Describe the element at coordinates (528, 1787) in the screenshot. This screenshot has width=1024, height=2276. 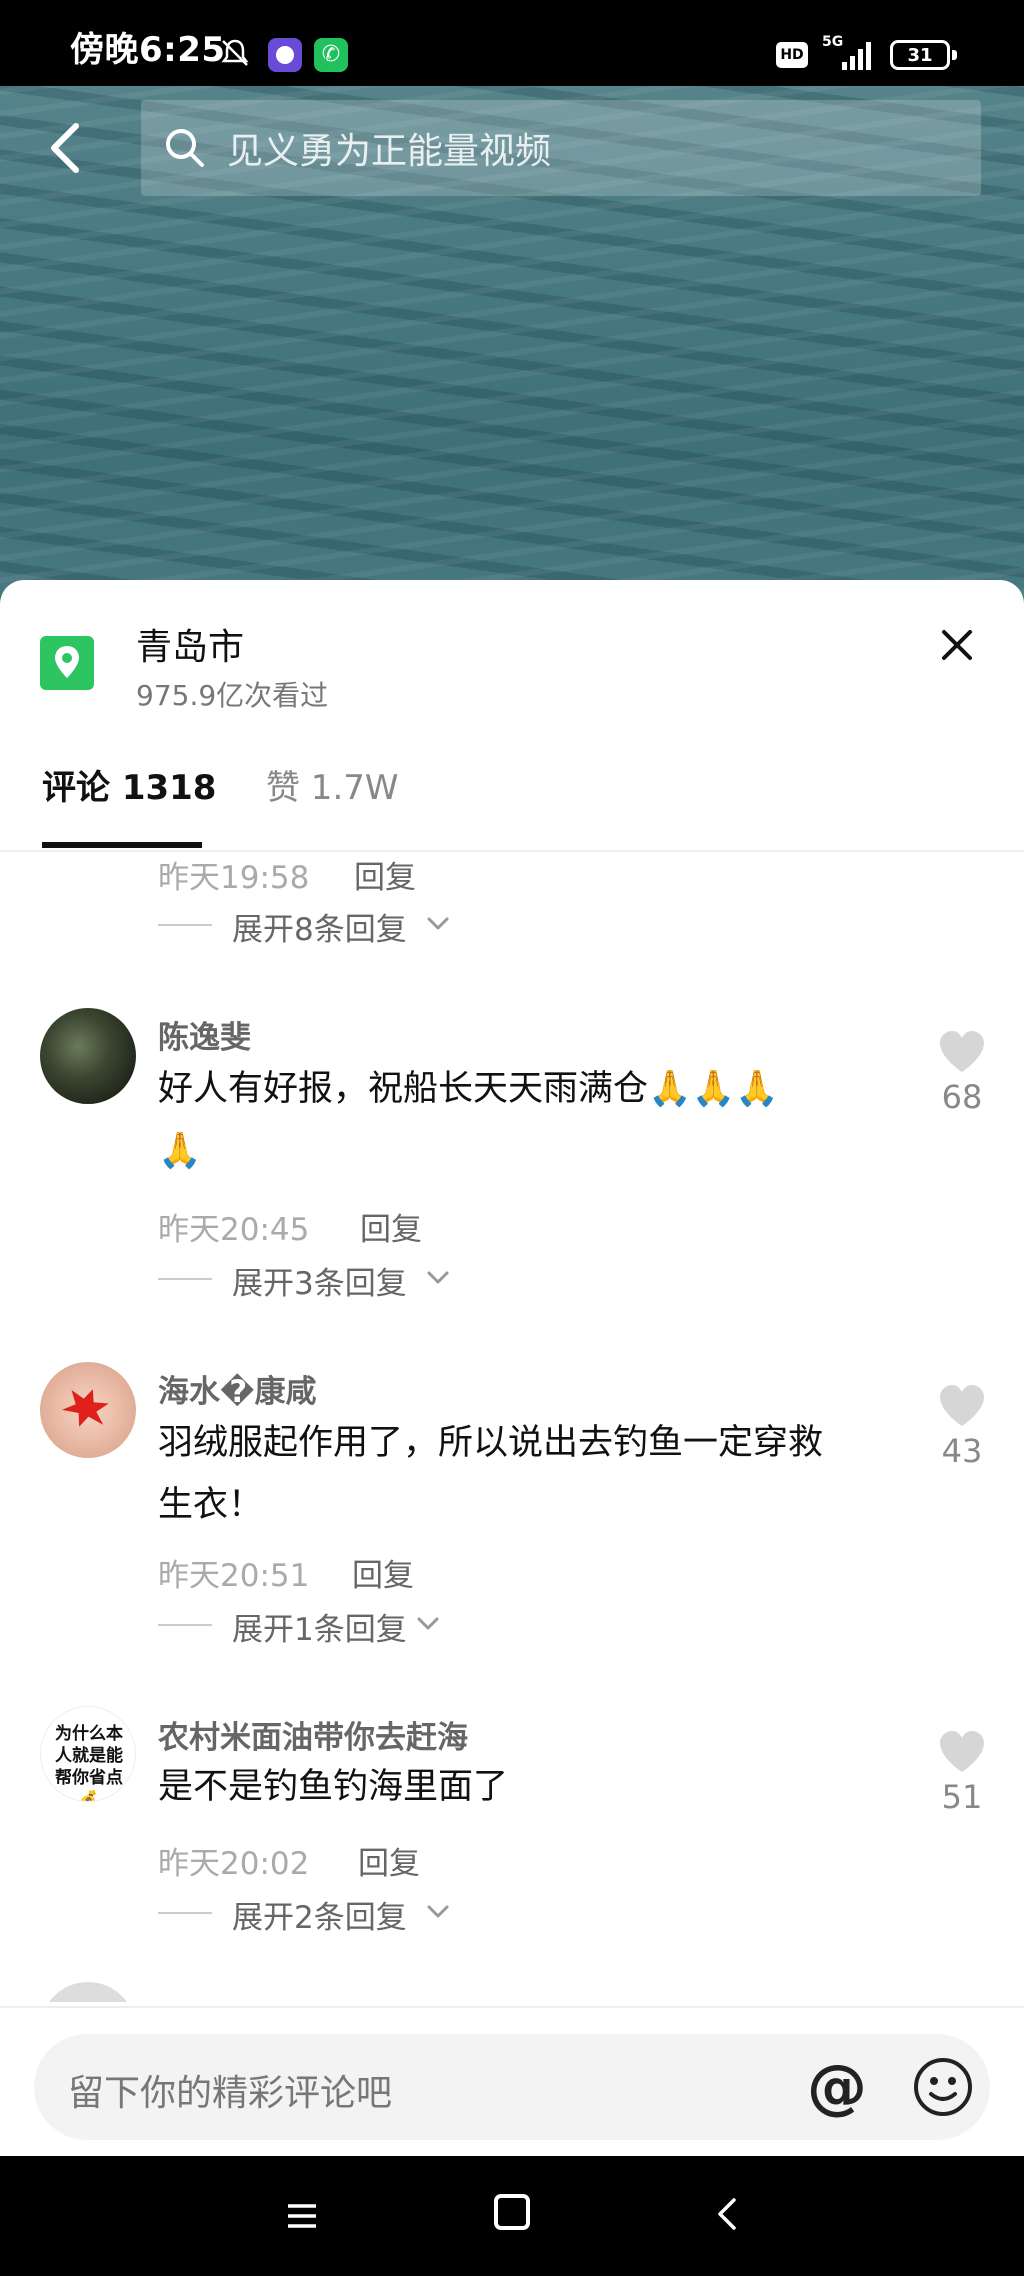
I see `comment-text: 是不是钓鱼钓海里面了` at that location.